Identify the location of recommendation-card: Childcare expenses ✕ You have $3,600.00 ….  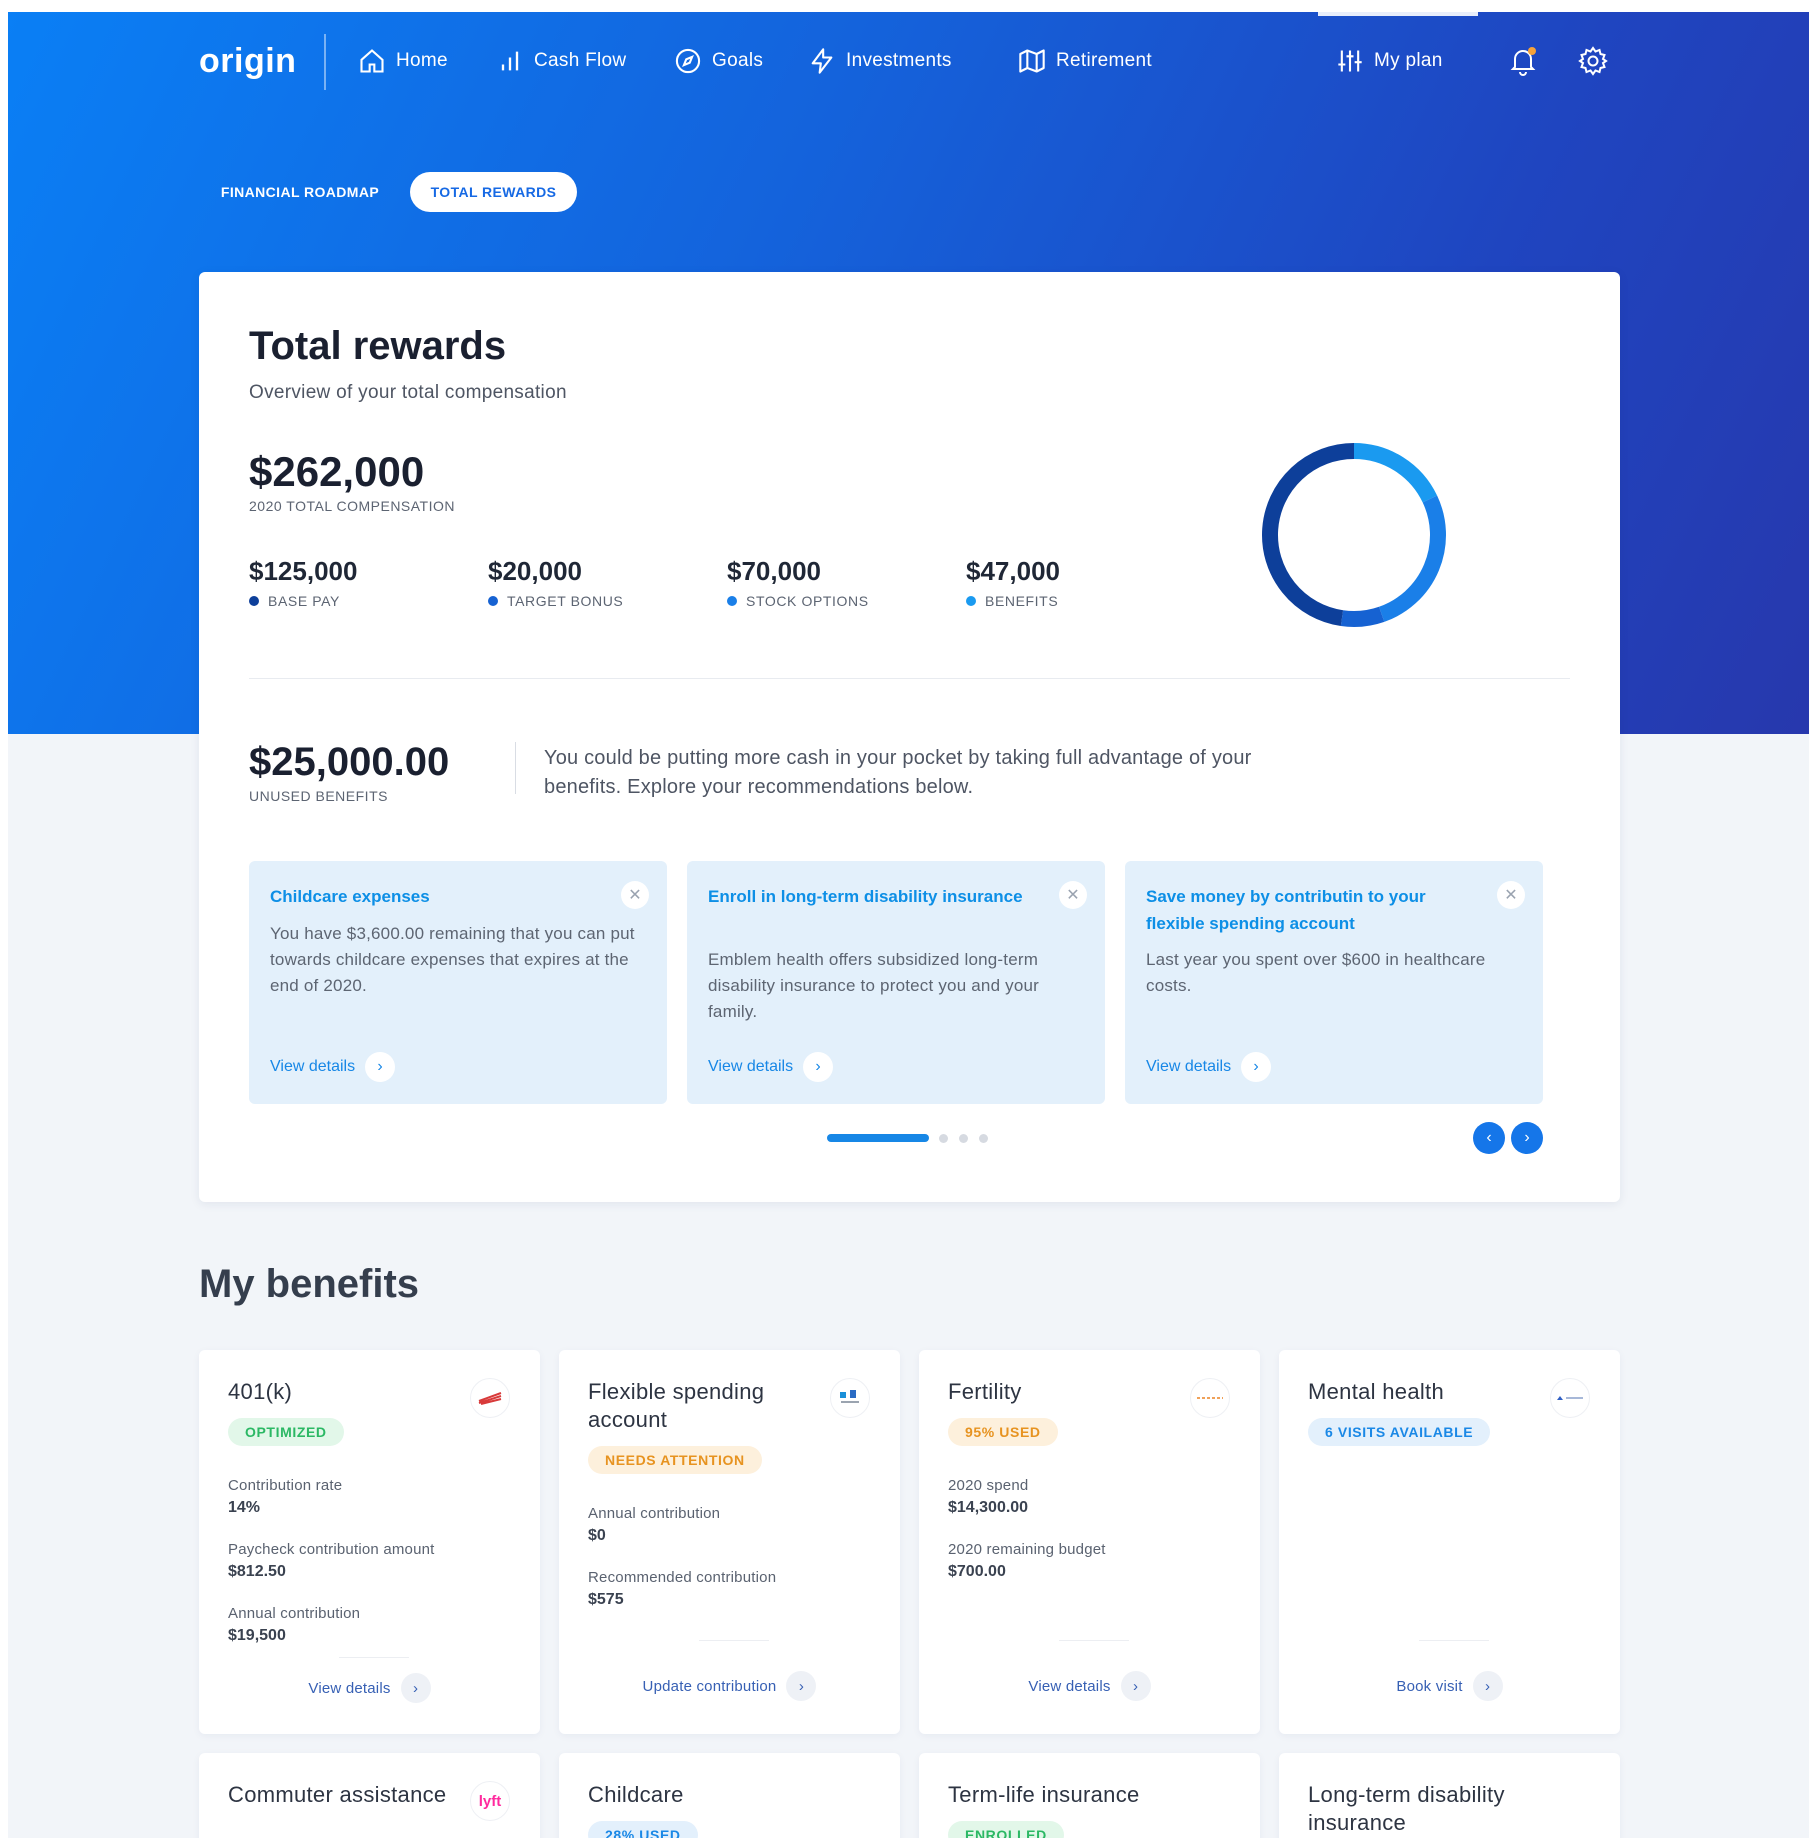
(458, 982).